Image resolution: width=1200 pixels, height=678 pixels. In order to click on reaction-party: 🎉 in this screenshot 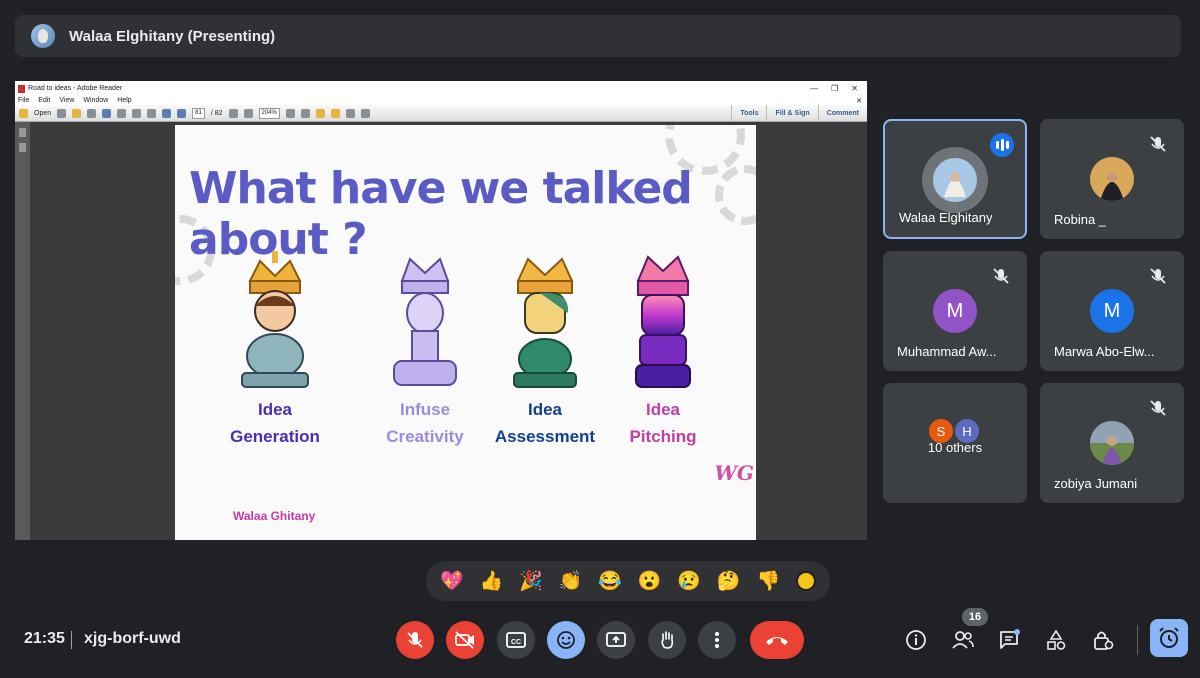, I will do `click(531, 581)`.